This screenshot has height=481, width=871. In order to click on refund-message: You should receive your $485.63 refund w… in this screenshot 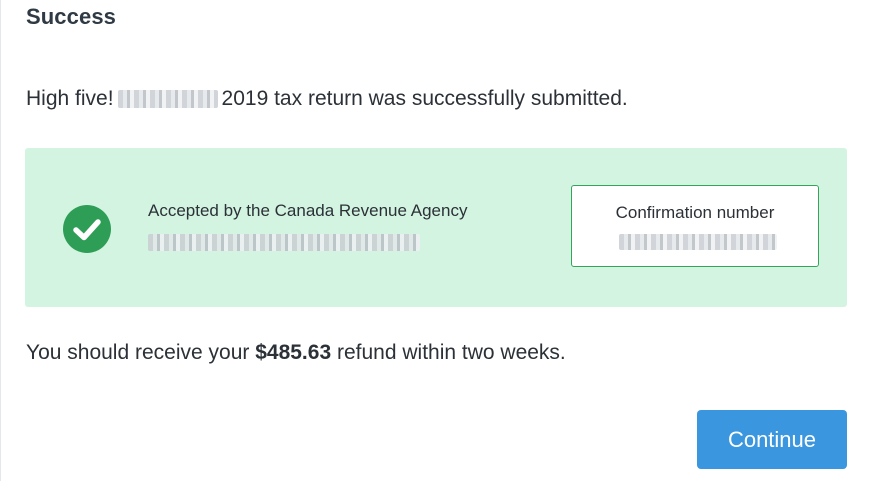, I will do `click(296, 353)`.